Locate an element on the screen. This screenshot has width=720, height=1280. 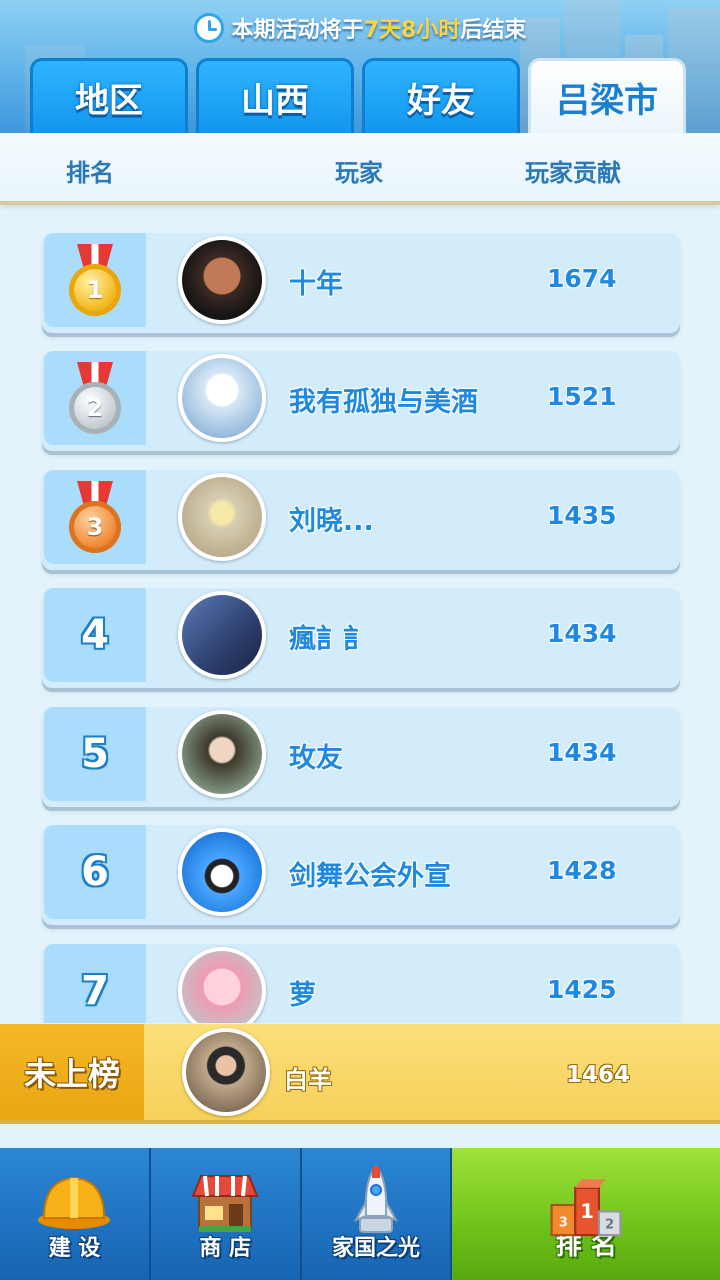
leaderboard-row: 4 瘋訁訁 1434 is located at coordinates (361, 638).